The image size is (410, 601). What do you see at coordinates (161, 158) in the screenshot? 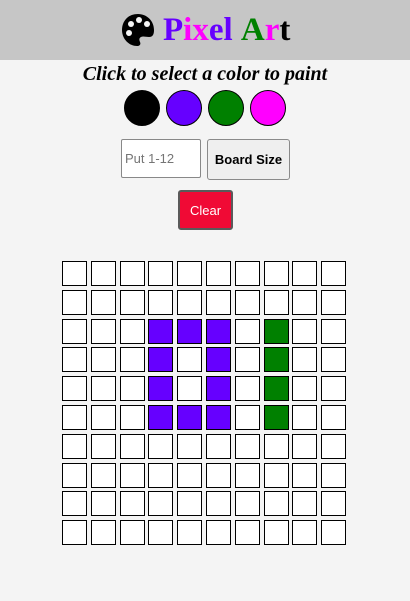
I see `board-size-input` at bounding box center [161, 158].